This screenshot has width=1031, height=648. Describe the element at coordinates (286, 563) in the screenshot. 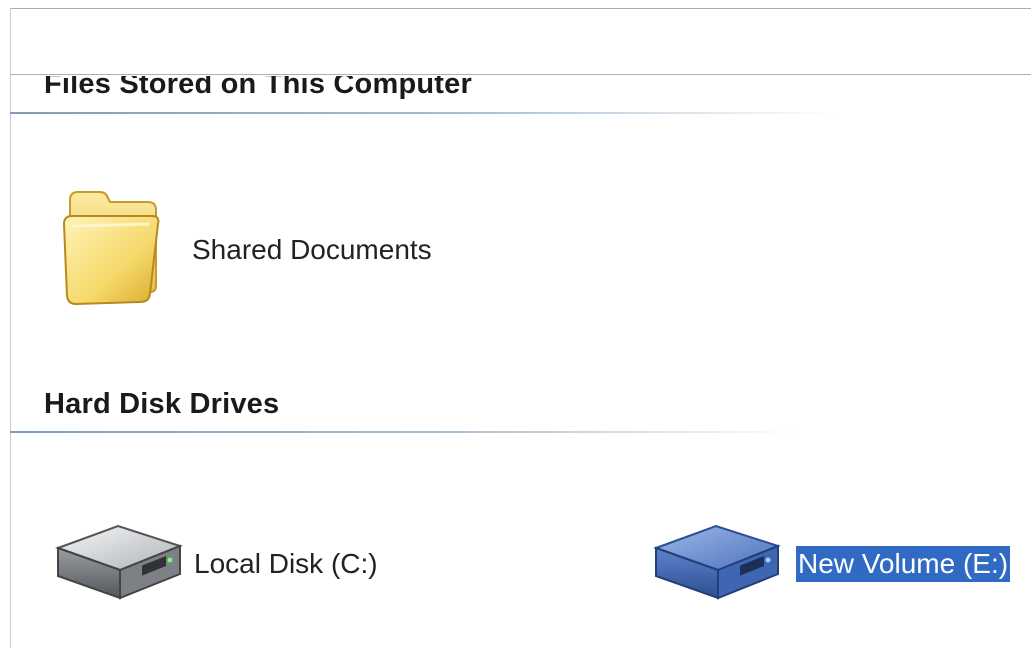

I see `item-label: Local Disk (C:)` at that location.